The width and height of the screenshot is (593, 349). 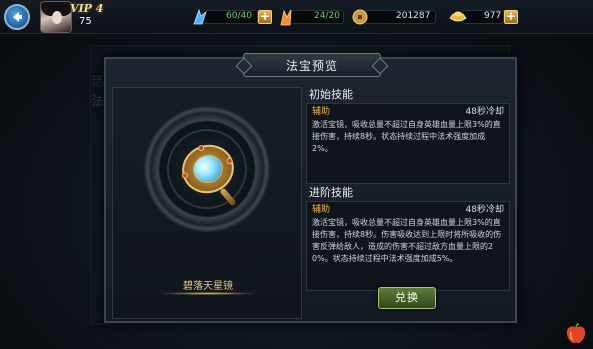 I want to click on energy-value: 24/20, so click(x=327, y=16).